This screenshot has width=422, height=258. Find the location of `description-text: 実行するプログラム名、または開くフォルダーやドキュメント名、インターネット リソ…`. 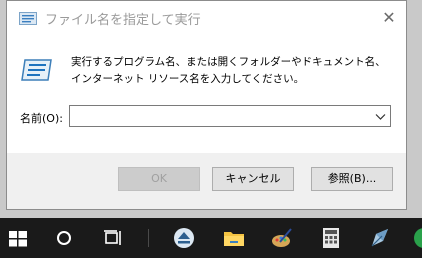

description-text: 実行するプログラム名、または開くフォルダーやドキュメント名、インターネット リソ… is located at coordinates (228, 70).